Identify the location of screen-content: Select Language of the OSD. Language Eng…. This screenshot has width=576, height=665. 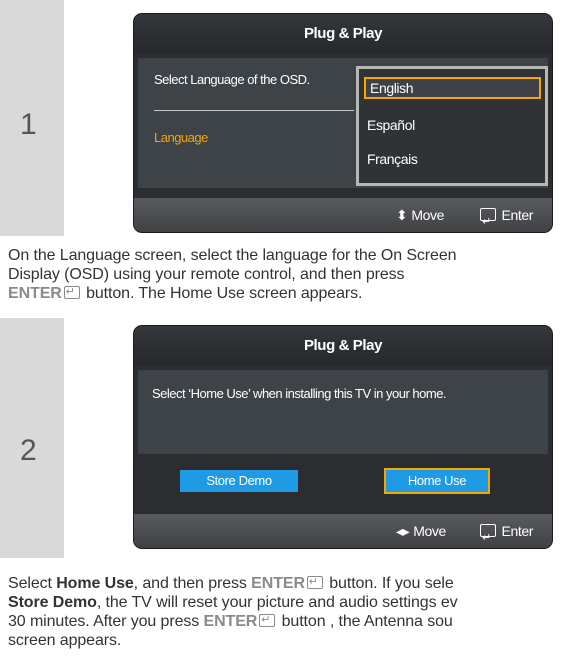
(343, 123).